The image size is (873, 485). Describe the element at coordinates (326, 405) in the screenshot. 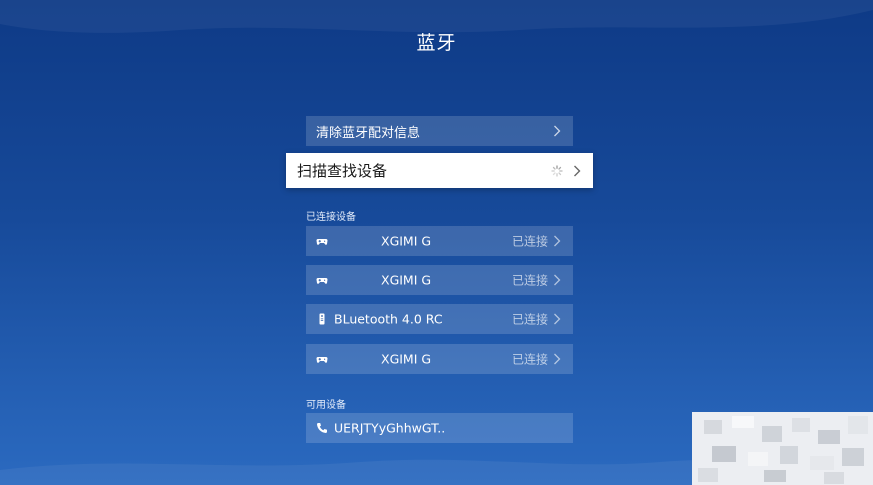

I see `available-devices-heading: 可用设备` at that location.